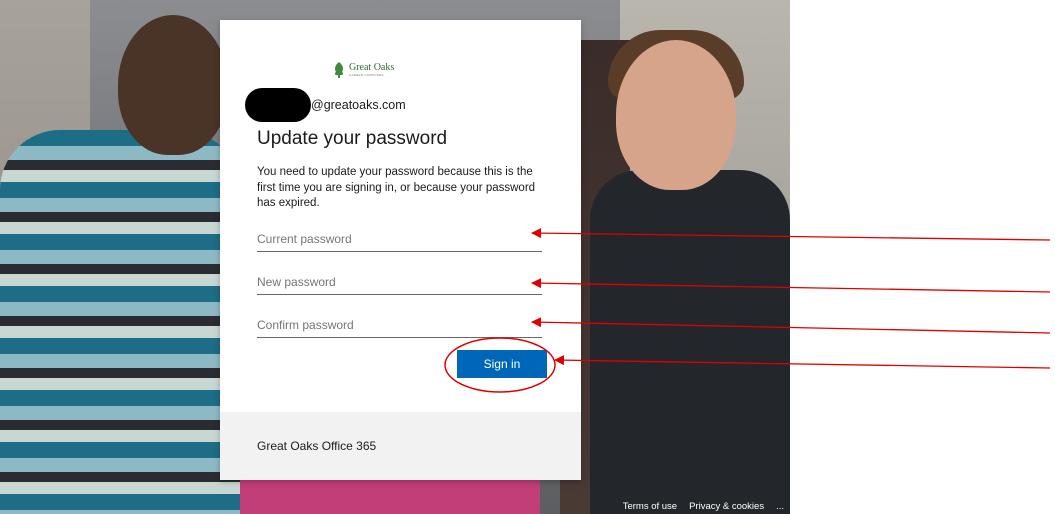 The height and width of the screenshot is (514, 1055). What do you see at coordinates (317, 446) in the screenshot?
I see `organization-name: Great Oaks Office 365` at bounding box center [317, 446].